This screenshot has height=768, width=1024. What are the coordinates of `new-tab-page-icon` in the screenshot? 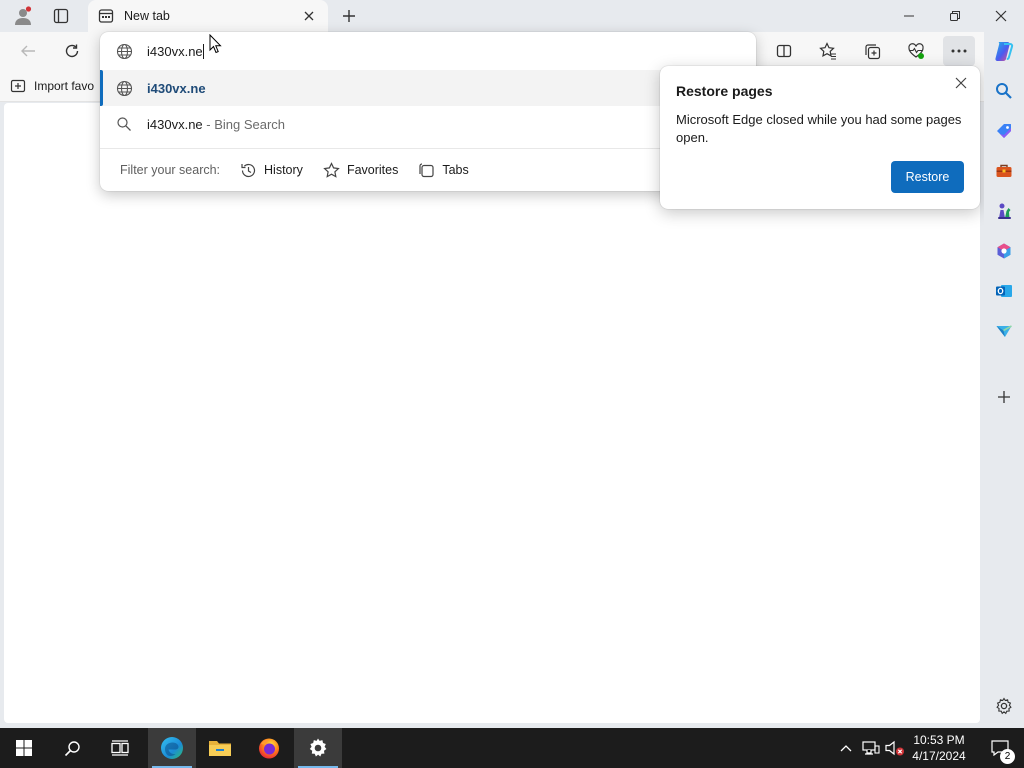 It's located at (106, 16).